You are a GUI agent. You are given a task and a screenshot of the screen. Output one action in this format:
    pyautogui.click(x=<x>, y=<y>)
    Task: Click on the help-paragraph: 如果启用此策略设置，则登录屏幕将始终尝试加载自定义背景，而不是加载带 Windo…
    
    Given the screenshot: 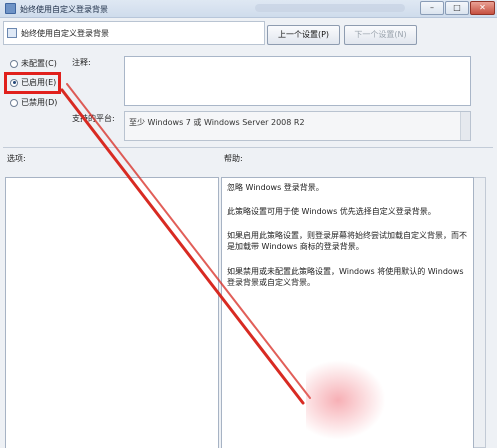 What is the action you would take?
    pyautogui.click(x=347, y=241)
    